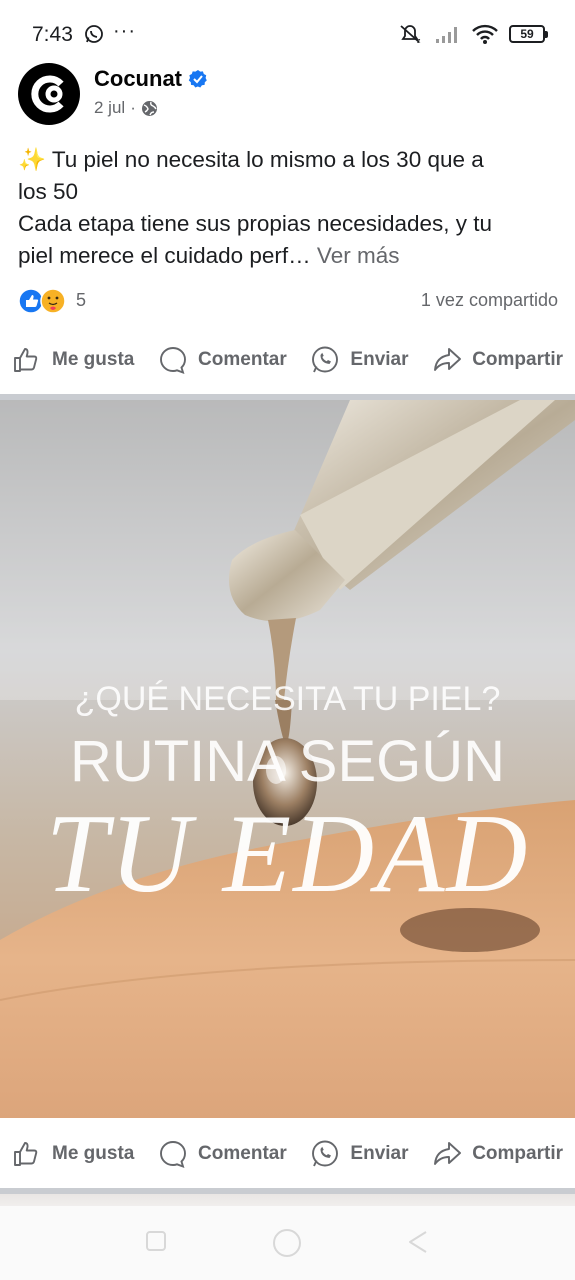  I want to click on whatsapp-notification-icon, so click(94, 34).